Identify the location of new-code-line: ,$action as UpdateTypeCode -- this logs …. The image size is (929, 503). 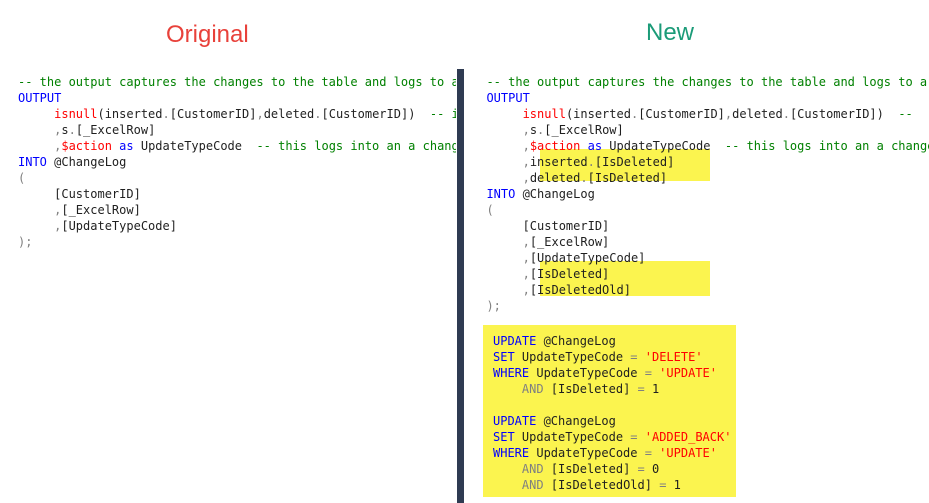
(700, 146).